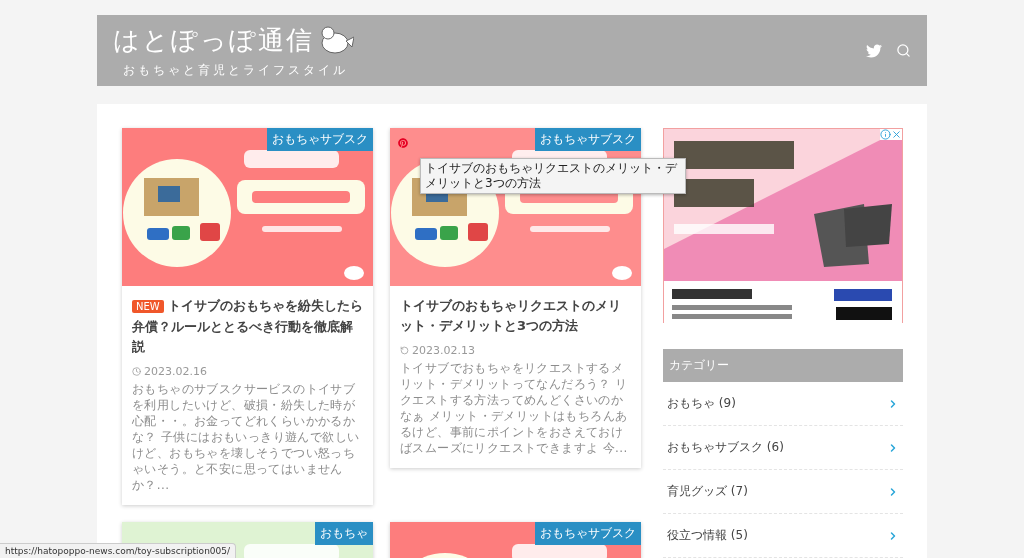  Describe the element at coordinates (783, 365) in the screenshot. I see `widget-title: カテゴリー` at that location.